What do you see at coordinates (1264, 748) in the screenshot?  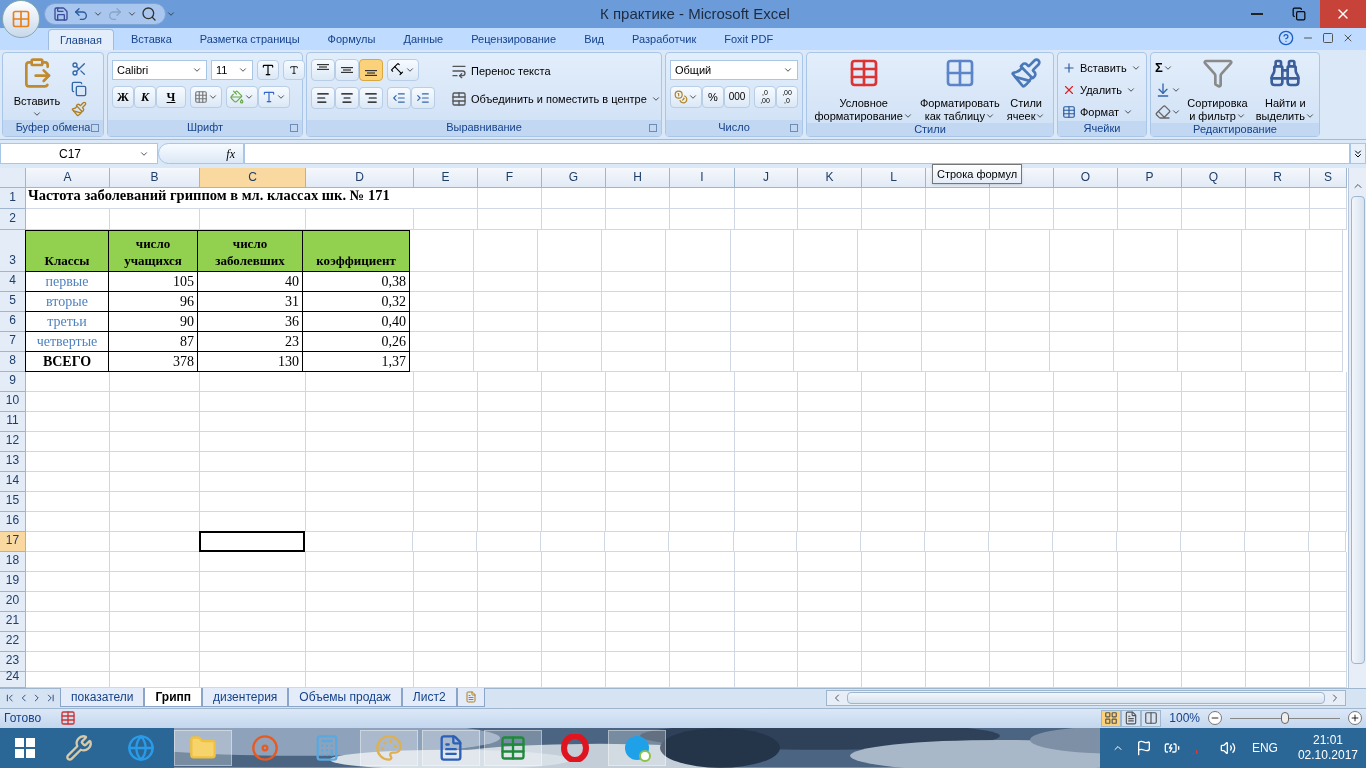 I see `language-indicator: ENG` at bounding box center [1264, 748].